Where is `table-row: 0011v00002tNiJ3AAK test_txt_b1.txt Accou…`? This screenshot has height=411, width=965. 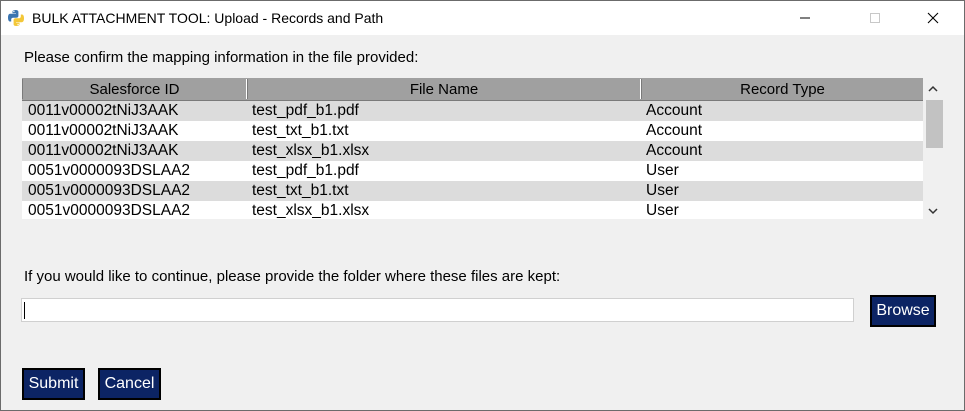 table-row: 0011v00002tNiJ3AAK test_txt_b1.txt Accou… is located at coordinates (472, 131).